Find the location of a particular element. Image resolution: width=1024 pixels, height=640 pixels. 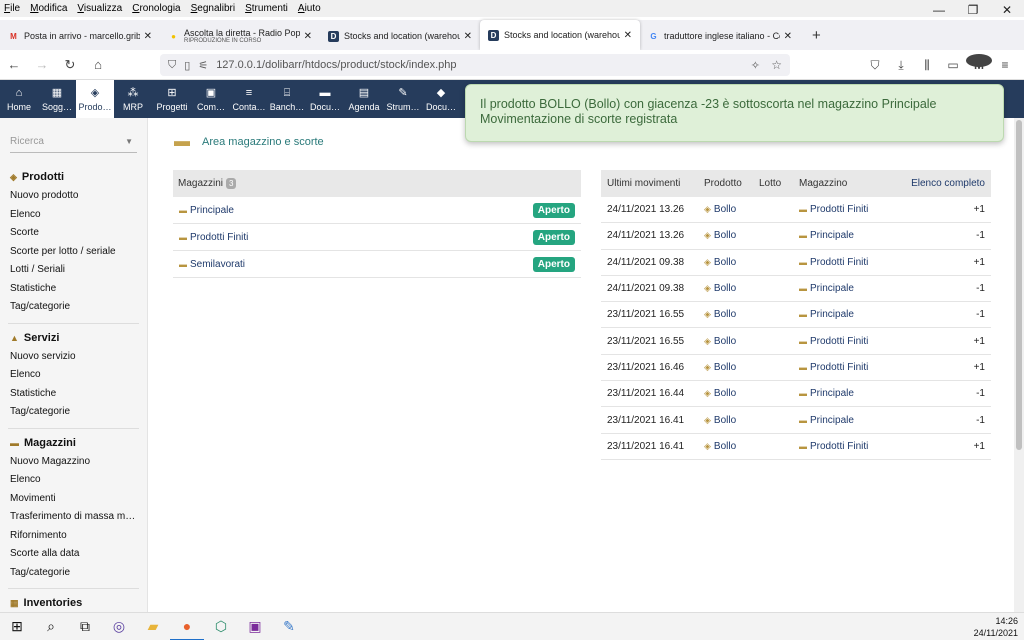

browser-tab: M Posta in arrivo - marcello.gribau ✕ is located at coordinates (80, 36).